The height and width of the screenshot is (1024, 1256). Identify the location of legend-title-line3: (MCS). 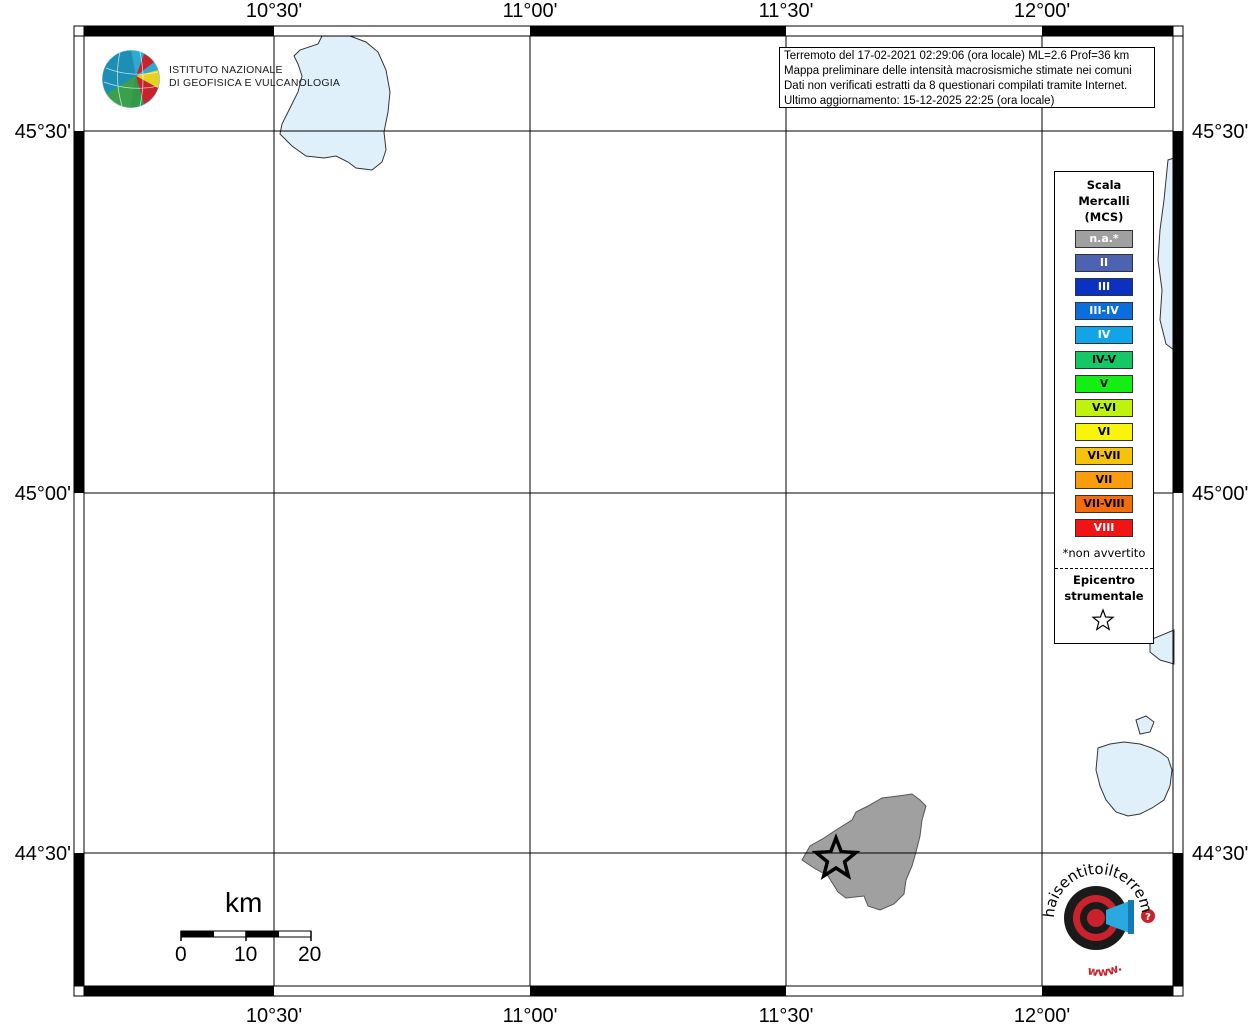
(1104, 217).